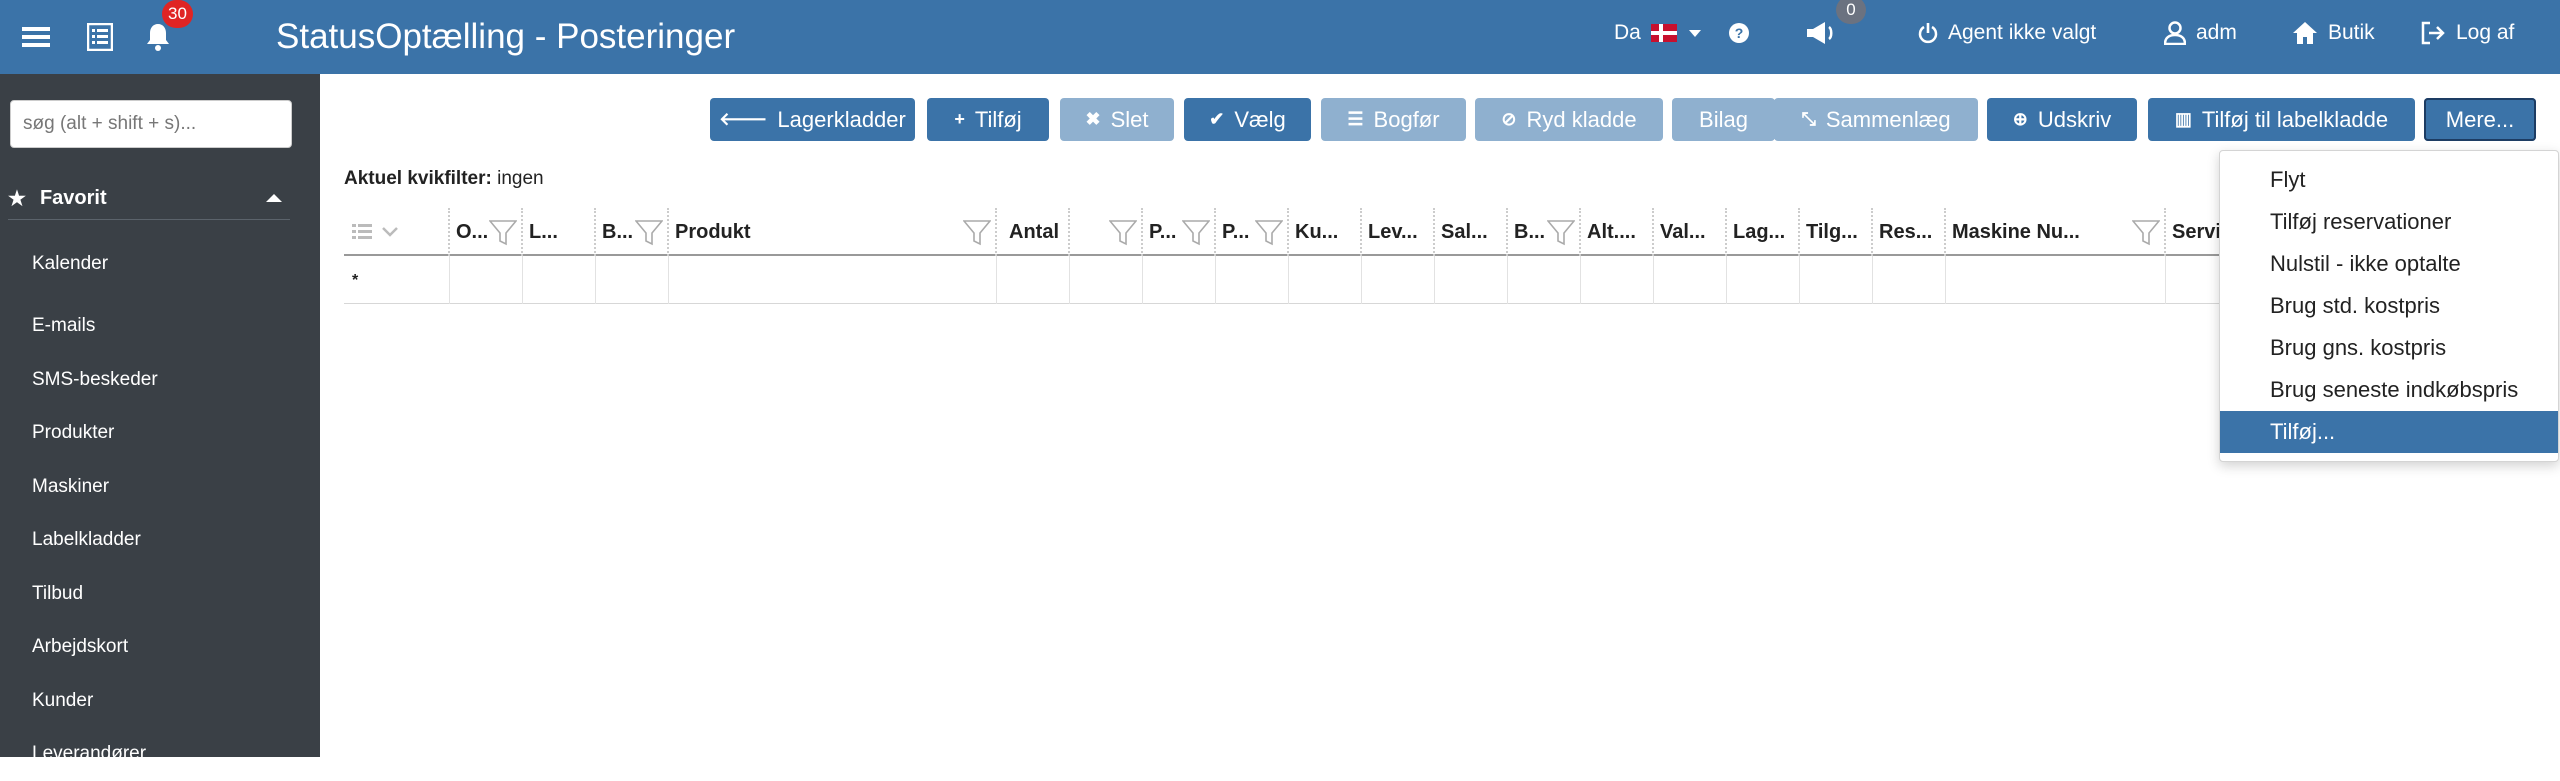 The width and height of the screenshot is (2560, 781). What do you see at coordinates (274, 198) in the screenshot?
I see `chevron-up-icon` at bounding box center [274, 198].